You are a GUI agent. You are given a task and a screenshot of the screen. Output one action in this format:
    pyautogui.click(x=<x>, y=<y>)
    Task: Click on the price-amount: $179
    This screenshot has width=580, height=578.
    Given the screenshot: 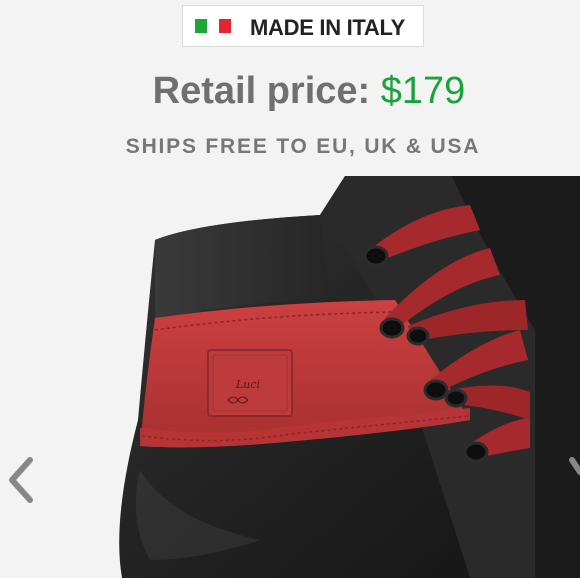 What is the action you would take?
    pyautogui.click(x=423, y=91)
    